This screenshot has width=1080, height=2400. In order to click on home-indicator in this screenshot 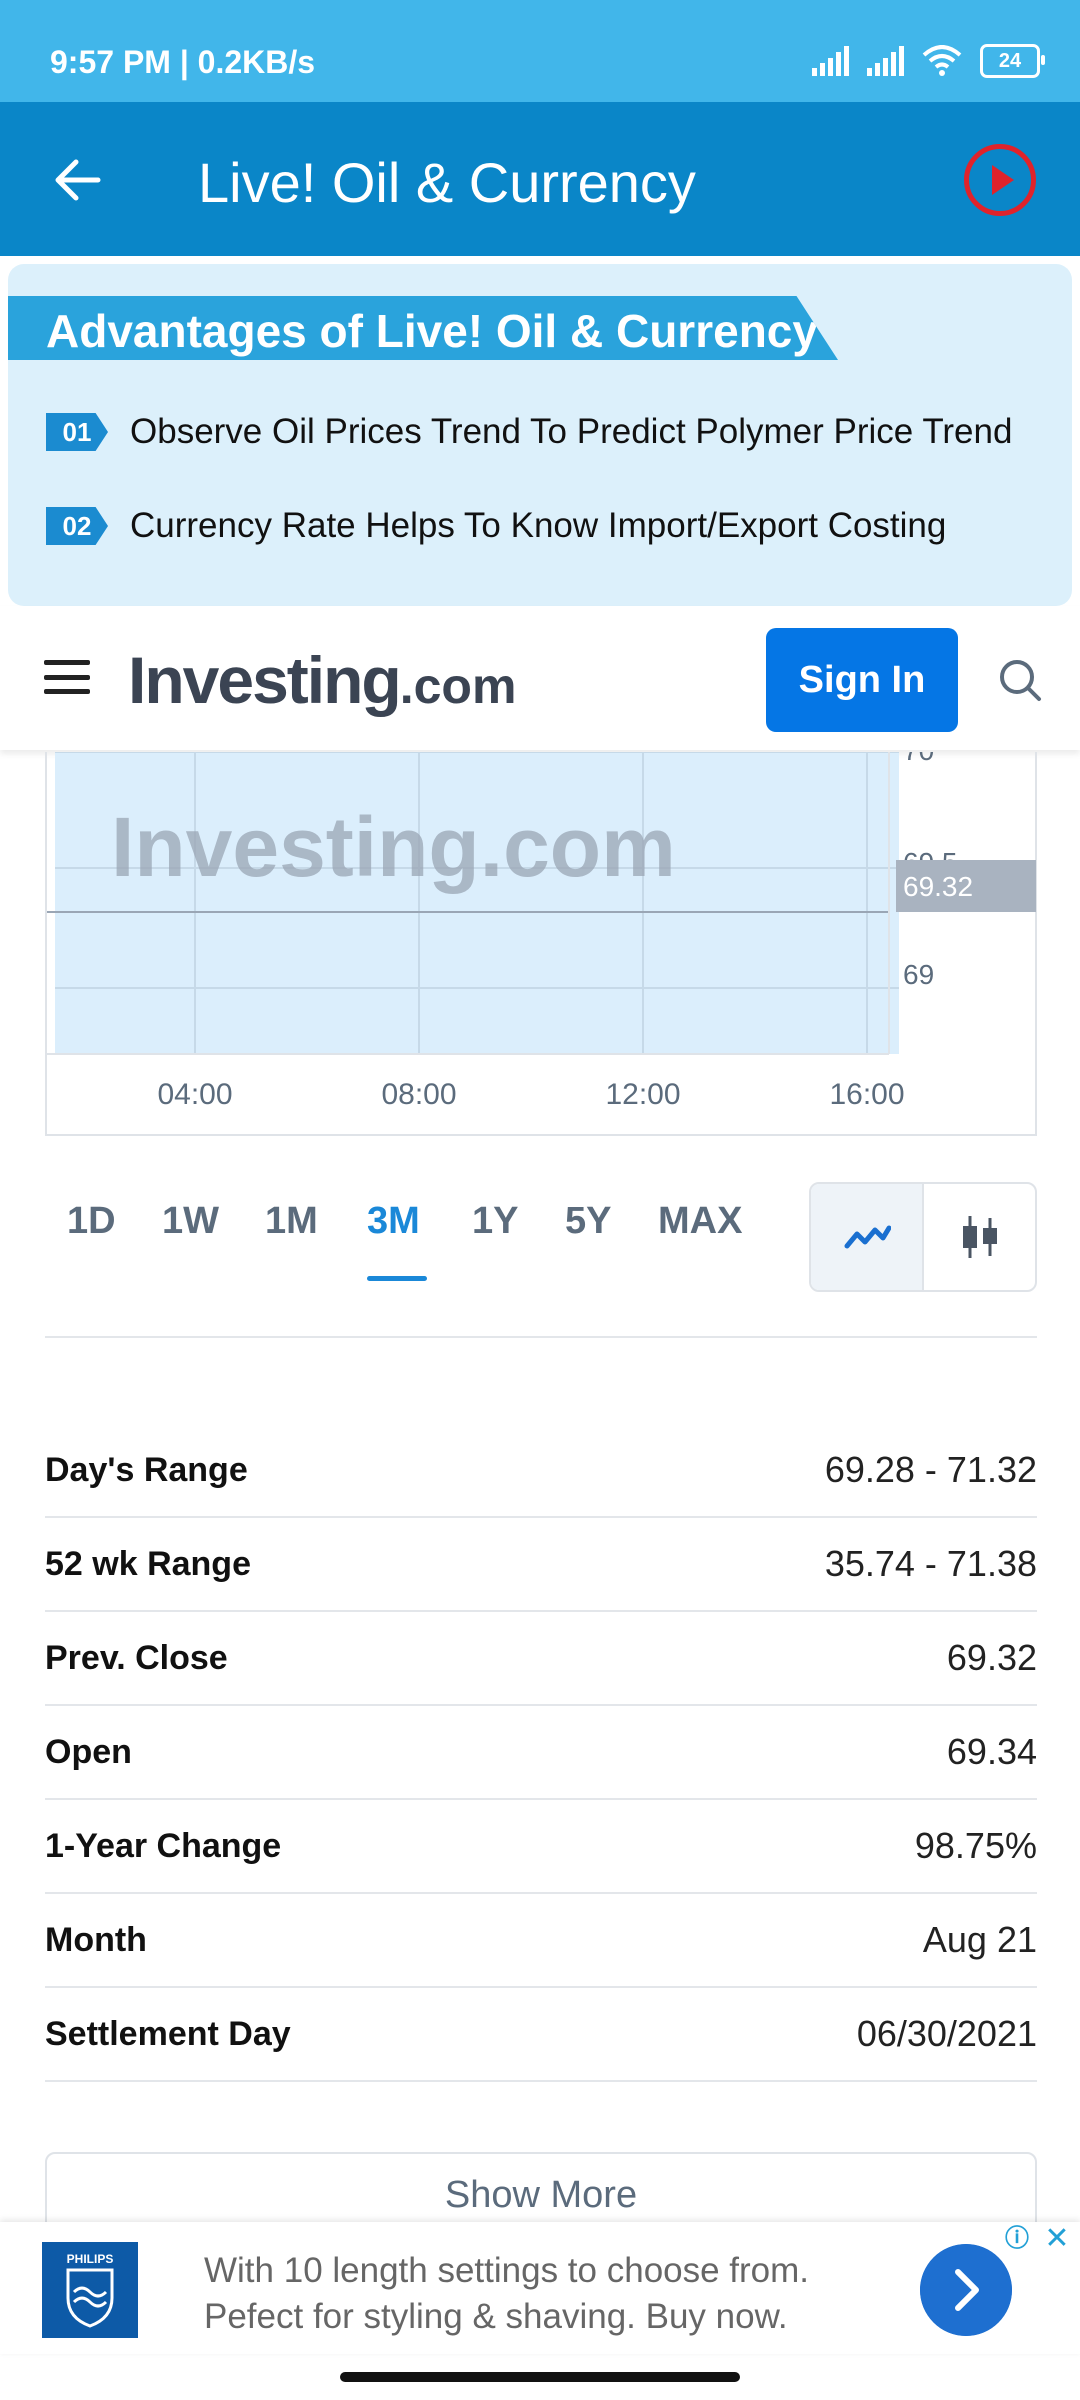, I will do `click(540, 2377)`.